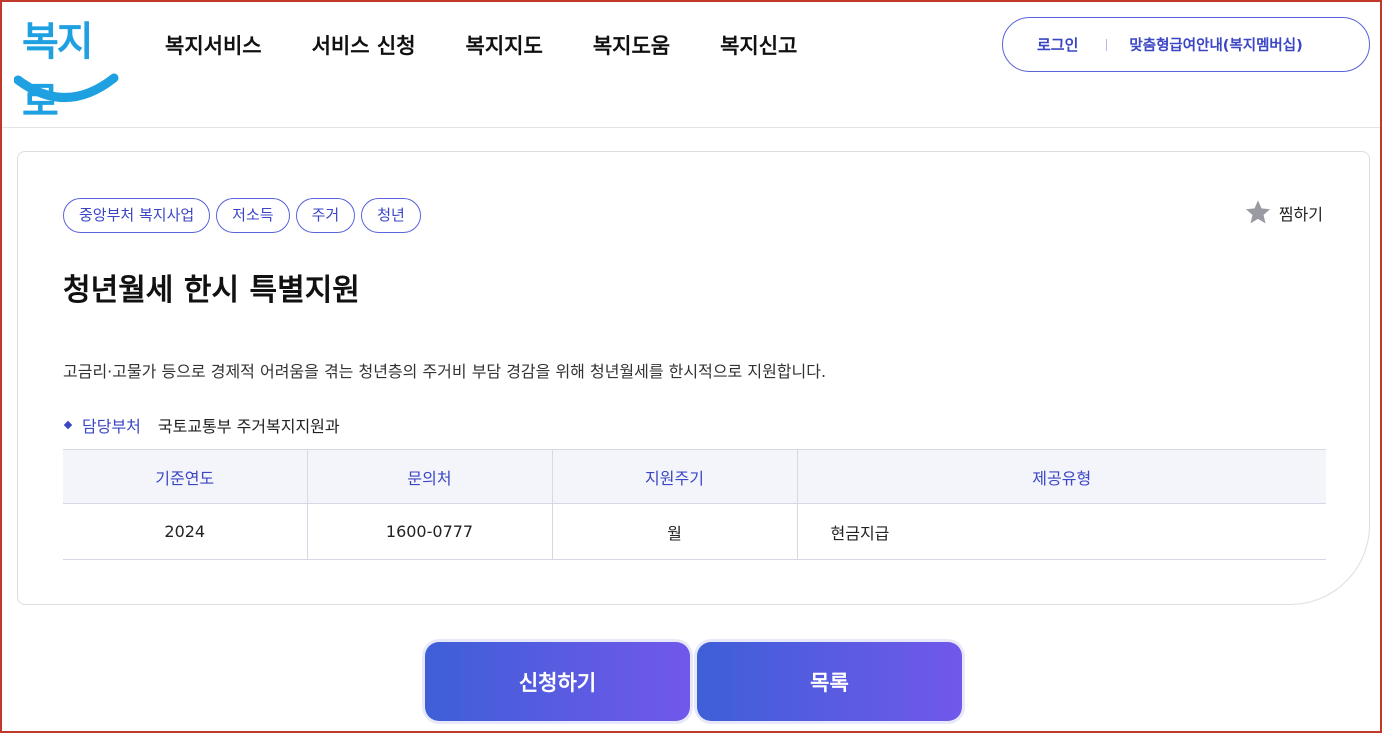  I want to click on list-button: 목록, so click(829, 681).